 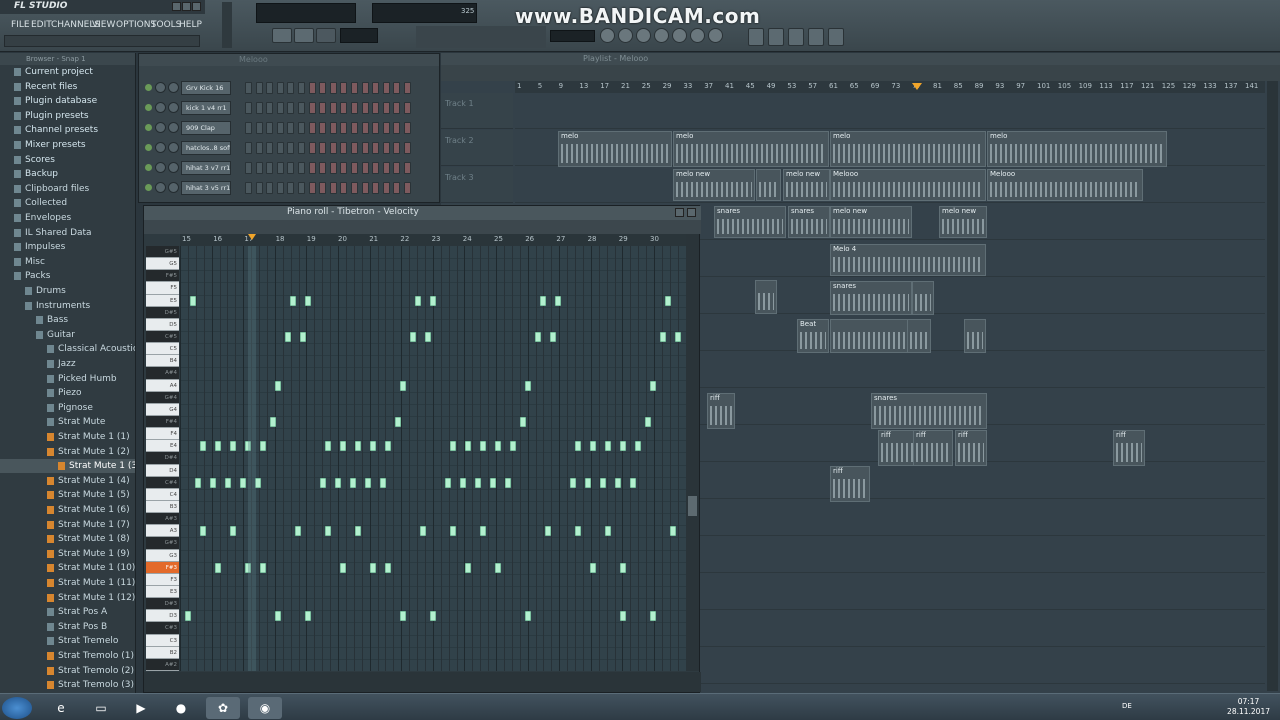 What do you see at coordinates (162, 507) in the screenshot?
I see `piano-key: B3` at bounding box center [162, 507].